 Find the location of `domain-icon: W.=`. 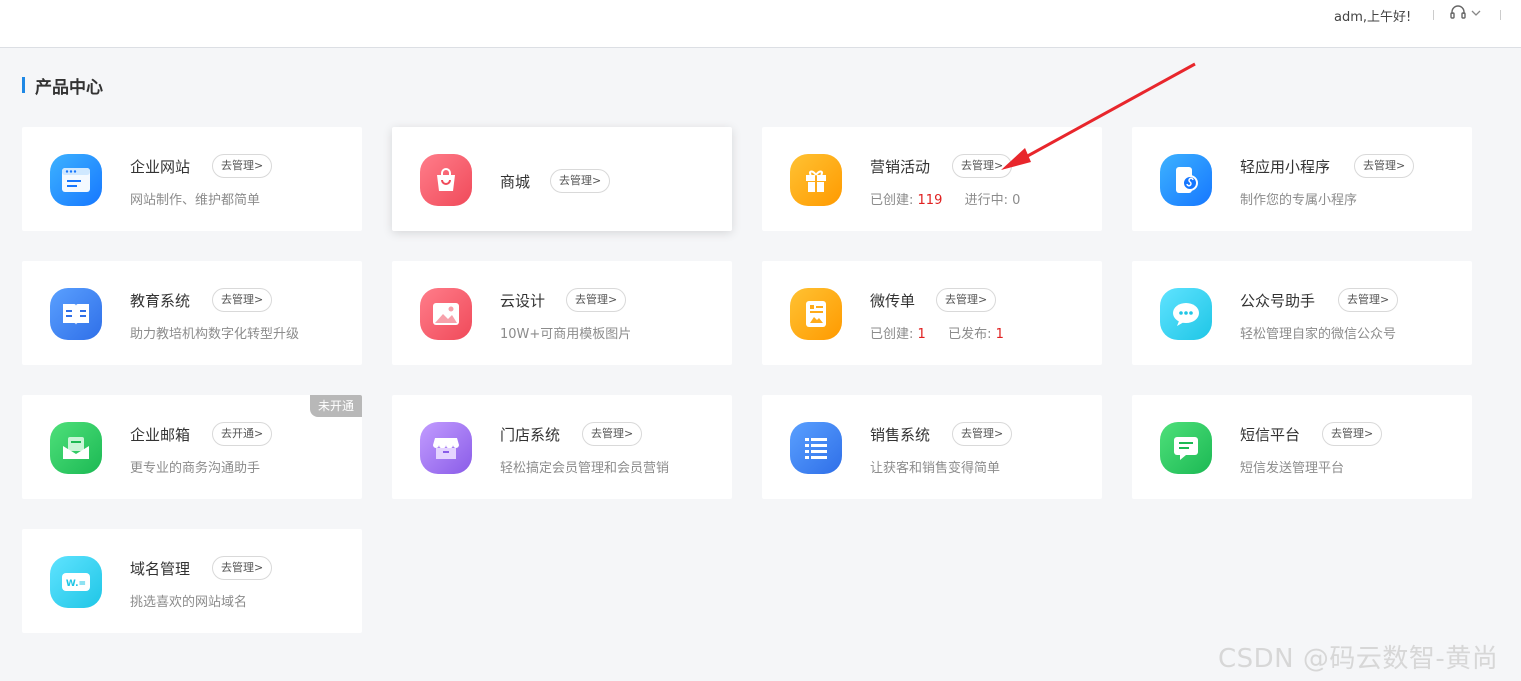

domain-icon: W.= is located at coordinates (76, 582).